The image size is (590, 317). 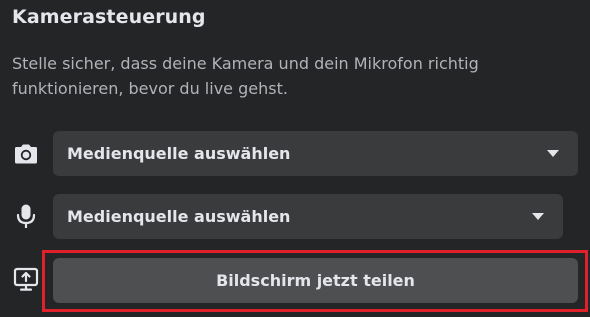 What do you see at coordinates (26, 216) in the screenshot?
I see `microphone-icon` at bounding box center [26, 216].